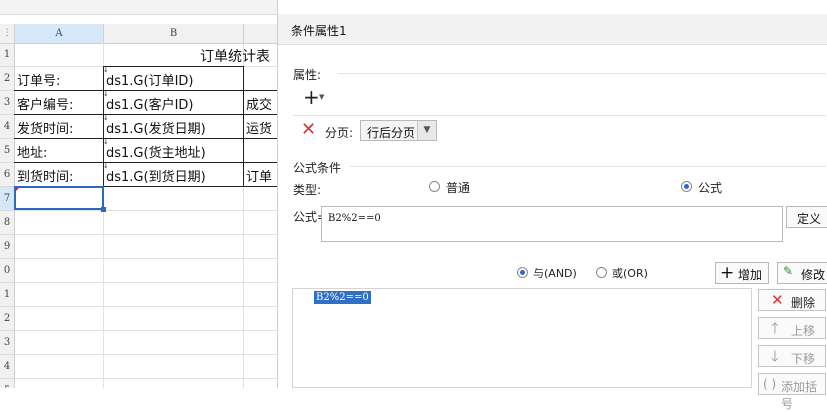  Describe the element at coordinates (7, 319) in the screenshot. I see `row-header-12: 2` at that location.